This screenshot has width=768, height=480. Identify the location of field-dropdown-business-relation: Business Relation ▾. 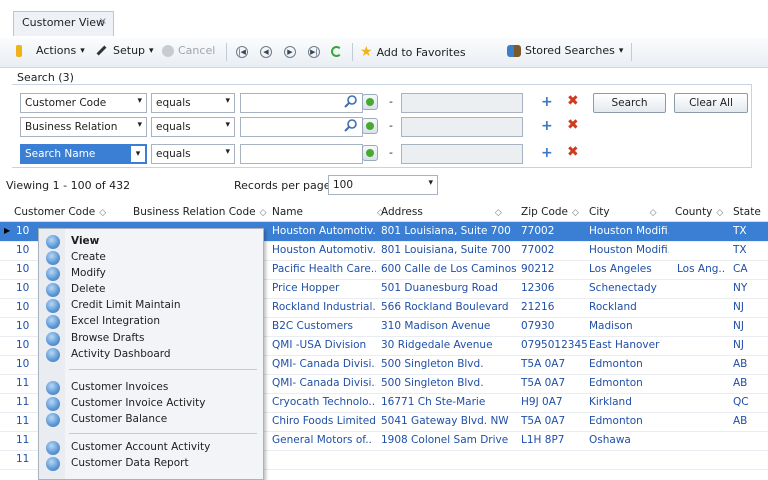
(83, 127).